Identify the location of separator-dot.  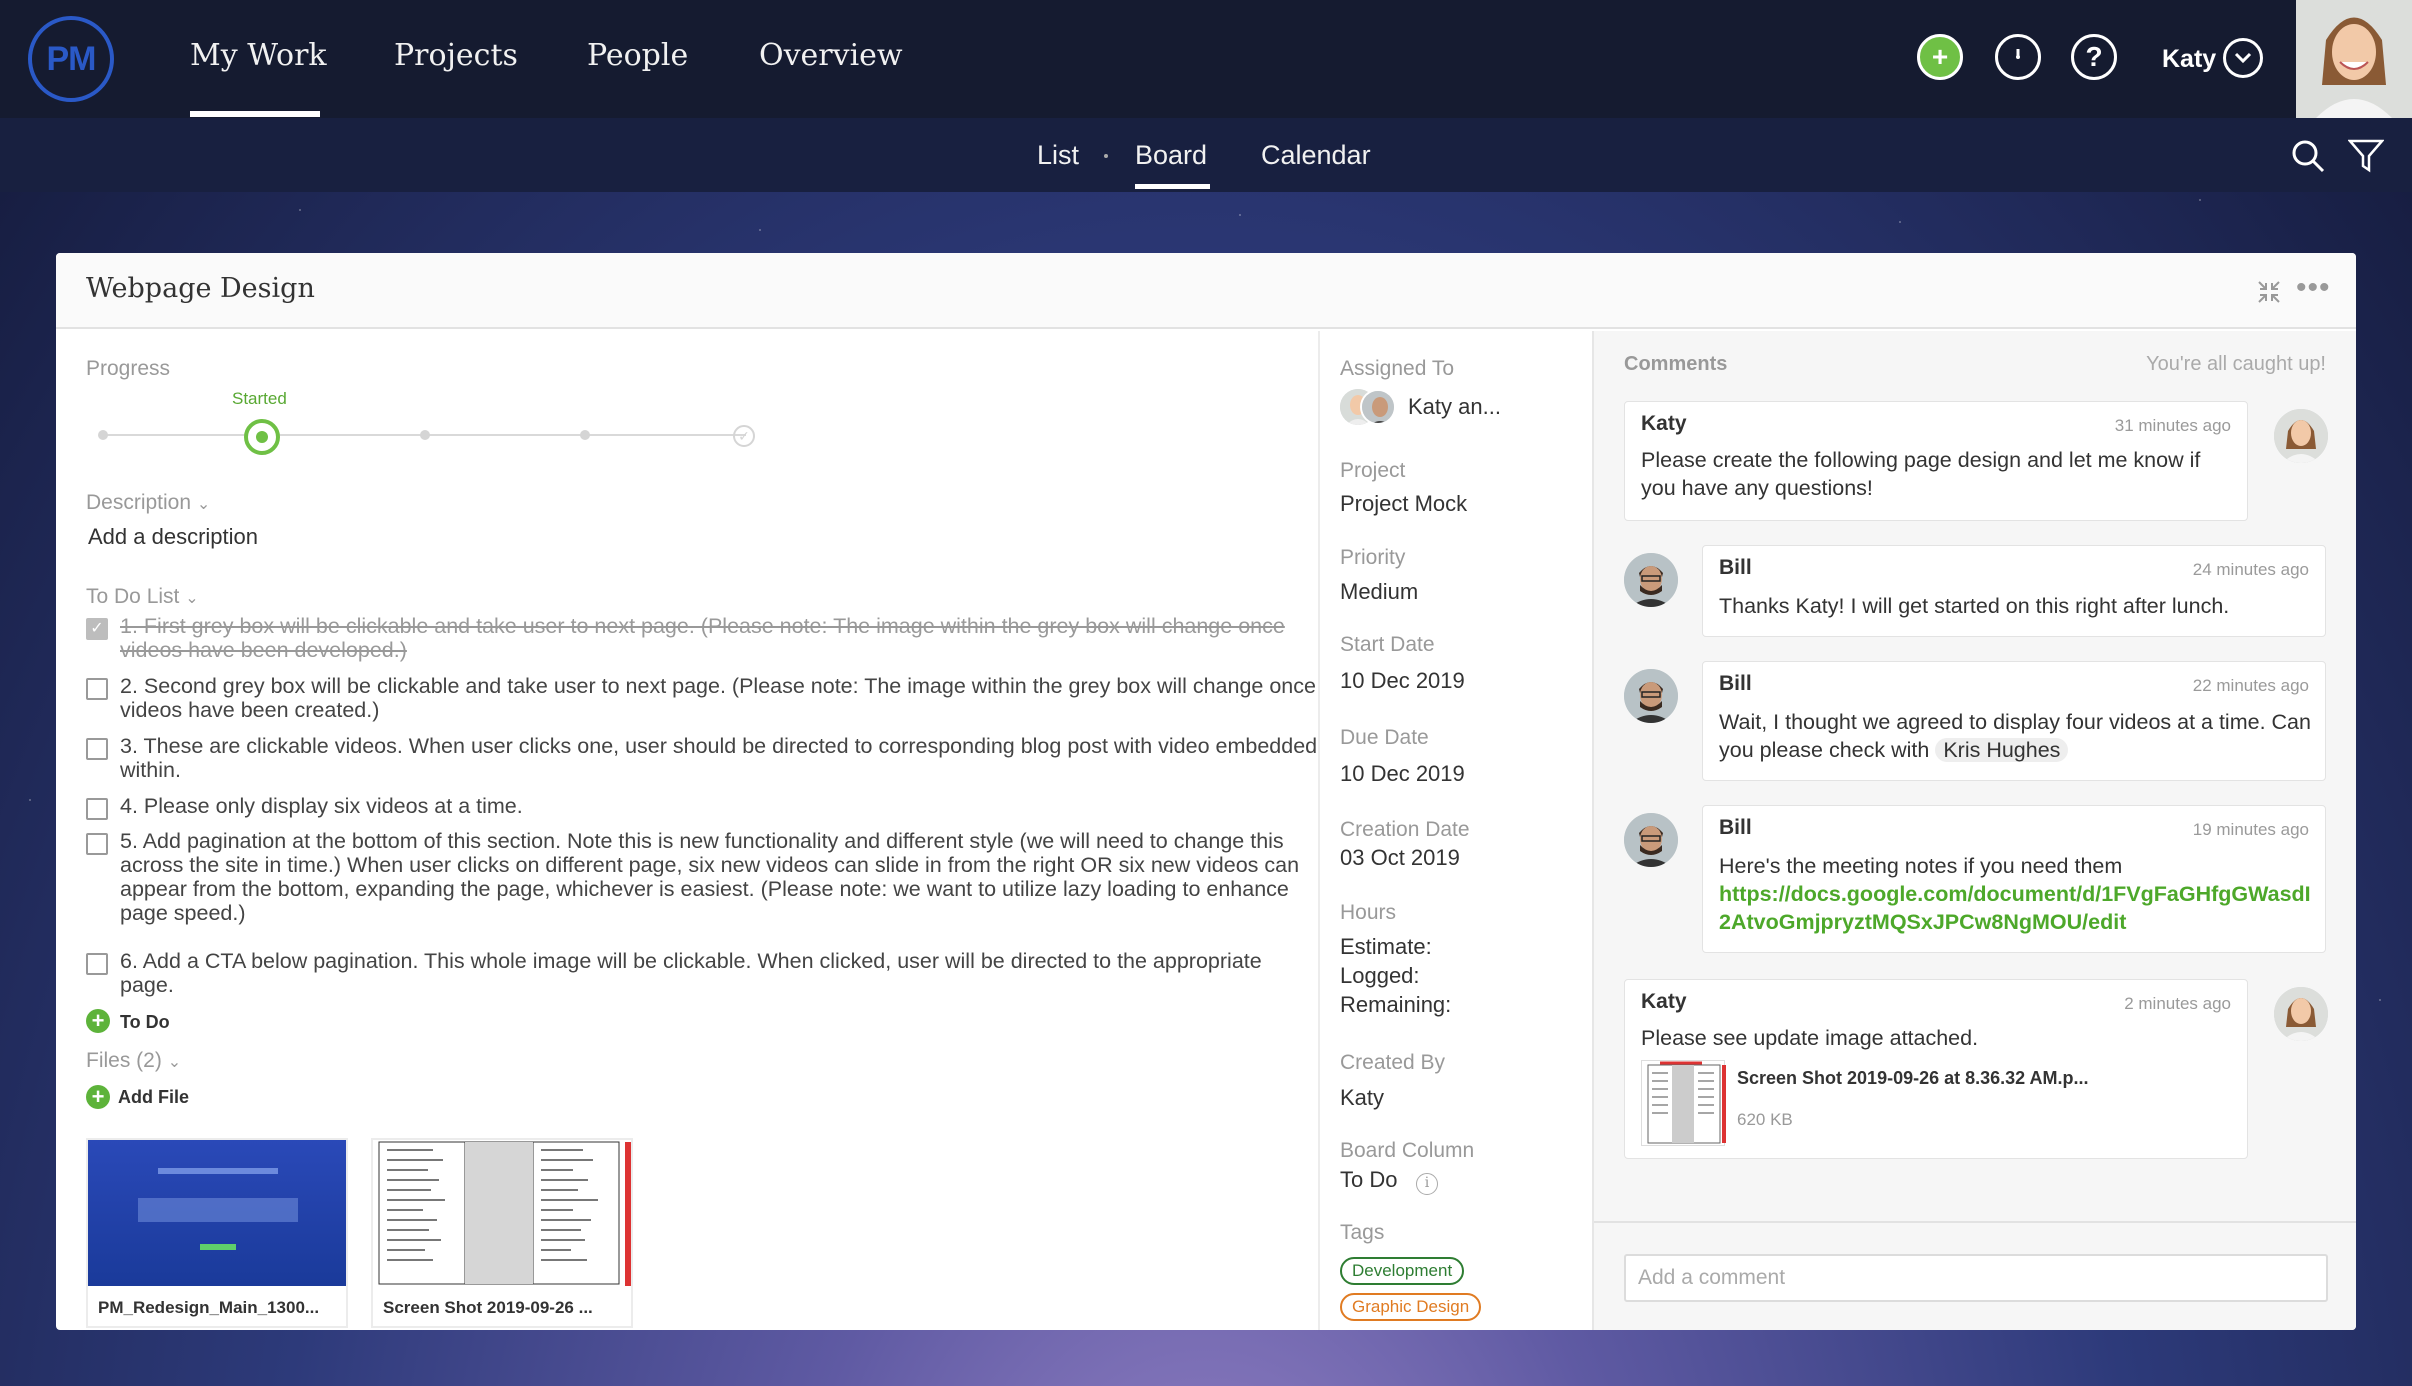
(1106, 156).